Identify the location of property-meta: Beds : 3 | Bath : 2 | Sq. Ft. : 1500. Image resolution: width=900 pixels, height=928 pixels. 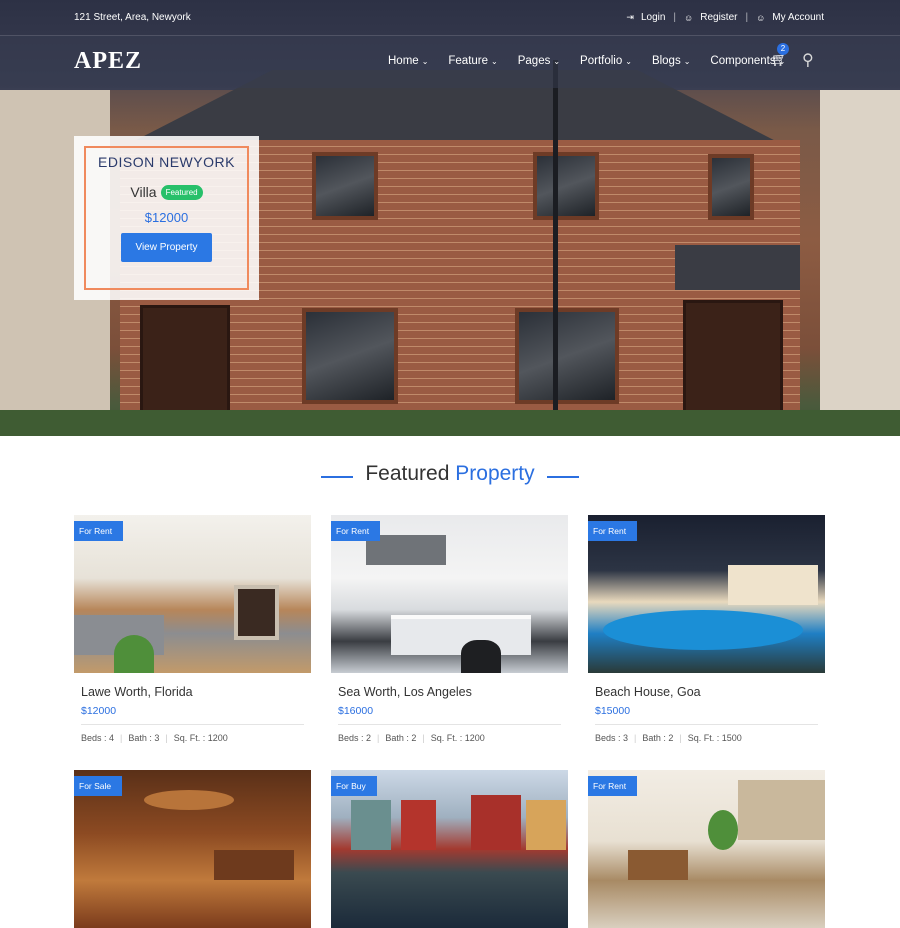
(710, 738).